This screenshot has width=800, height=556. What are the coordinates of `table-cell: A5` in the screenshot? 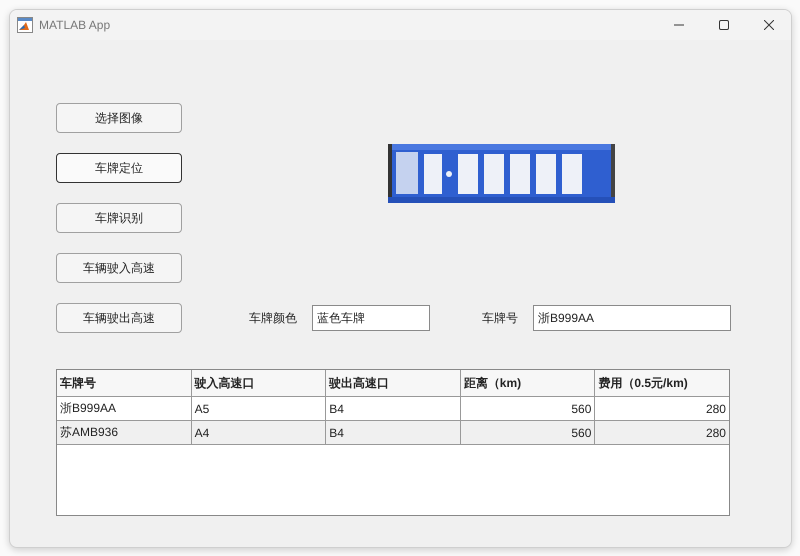 It's located at (259, 408).